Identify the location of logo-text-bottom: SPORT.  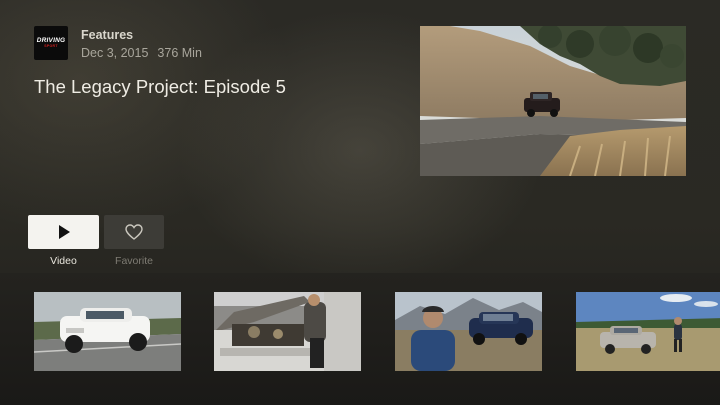
(51, 46).